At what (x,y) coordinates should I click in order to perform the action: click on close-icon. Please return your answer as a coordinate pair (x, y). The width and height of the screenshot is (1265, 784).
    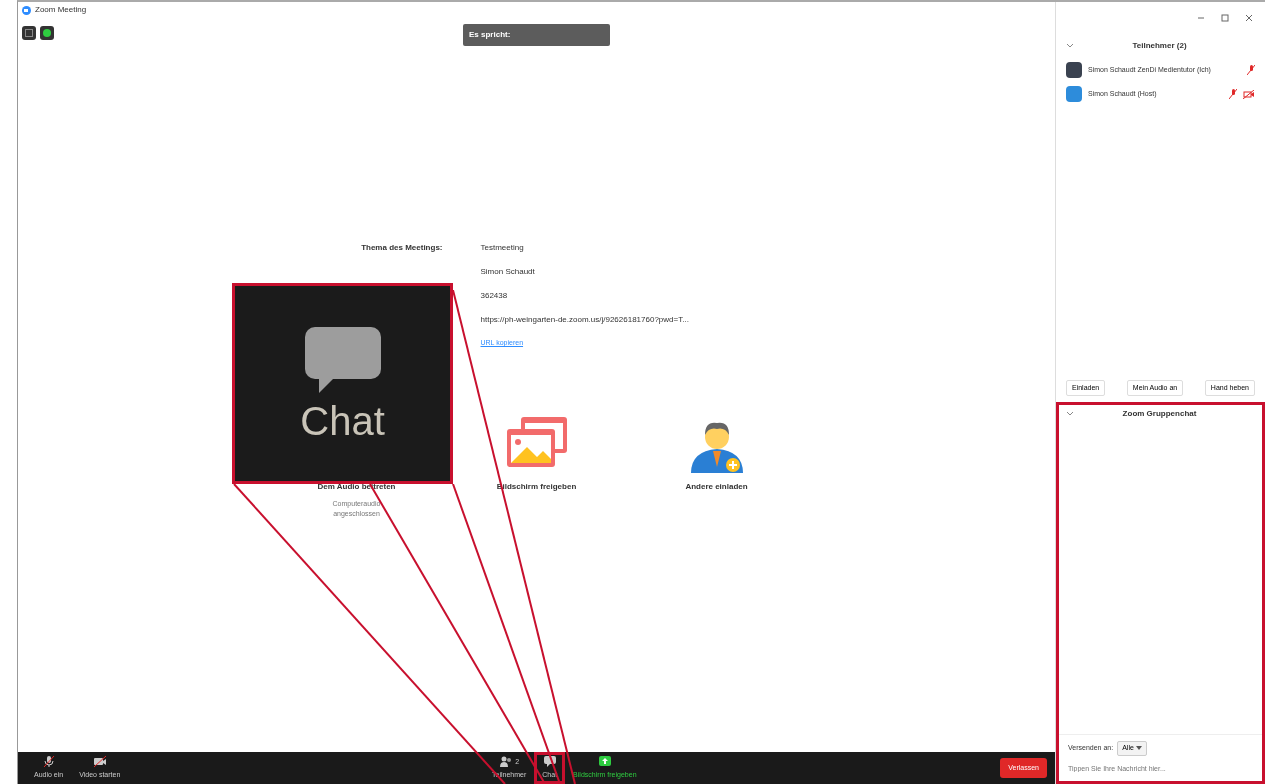
    Looking at the image, I should click on (1249, 18).